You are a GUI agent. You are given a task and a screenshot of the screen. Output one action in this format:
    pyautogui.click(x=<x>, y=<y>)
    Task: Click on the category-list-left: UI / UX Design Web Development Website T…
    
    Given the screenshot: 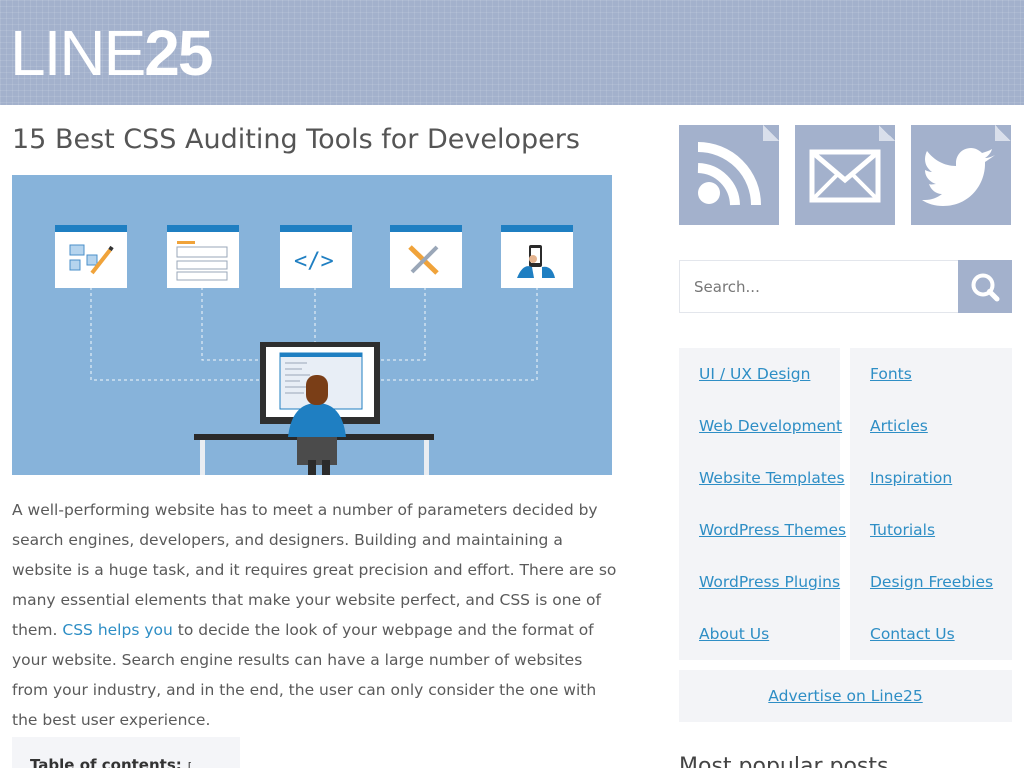 What is the action you would take?
    pyautogui.click(x=762, y=504)
    